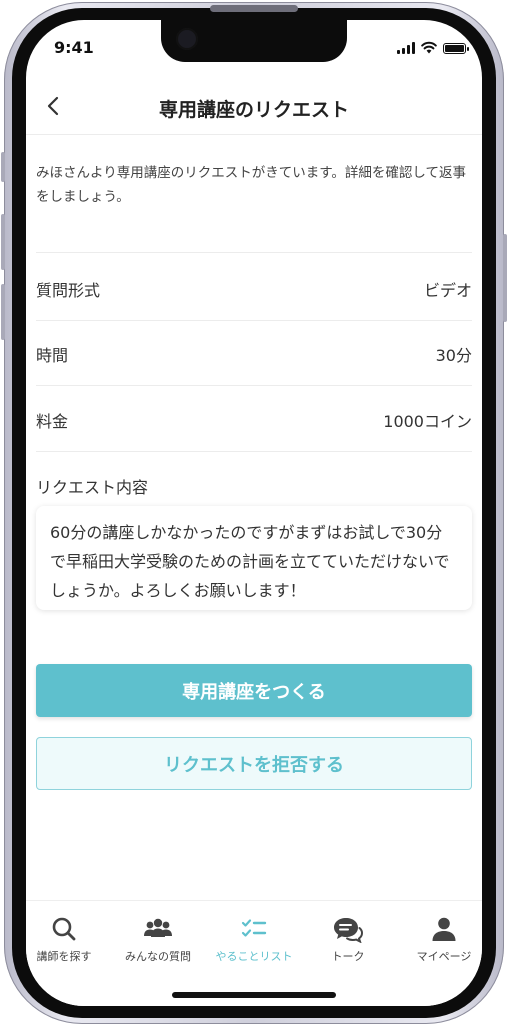 This screenshot has width=508, height=1028. Describe the element at coordinates (254, 289) in the screenshot. I see `detail-row-format: 質問形式 ビデオ` at that location.